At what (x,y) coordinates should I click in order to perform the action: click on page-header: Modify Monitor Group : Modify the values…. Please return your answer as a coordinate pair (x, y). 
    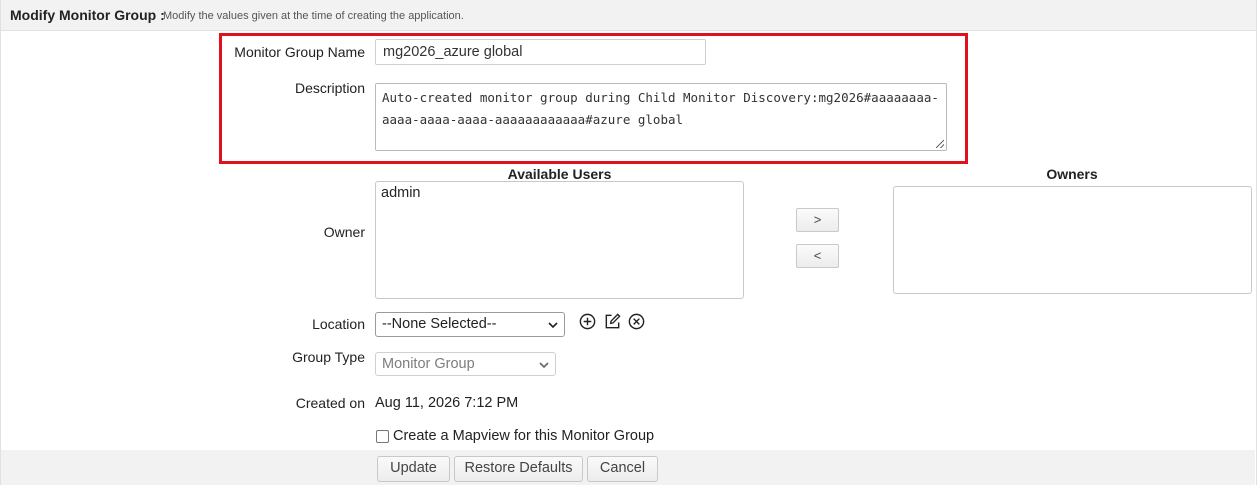
    Looking at the image, I should click on (628, 15).